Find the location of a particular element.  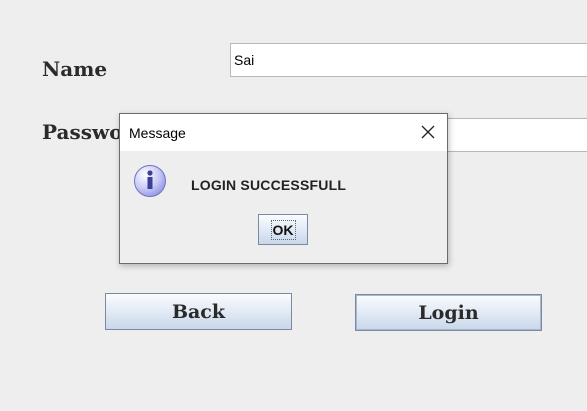

name-input is located at coordinates (408, 60).